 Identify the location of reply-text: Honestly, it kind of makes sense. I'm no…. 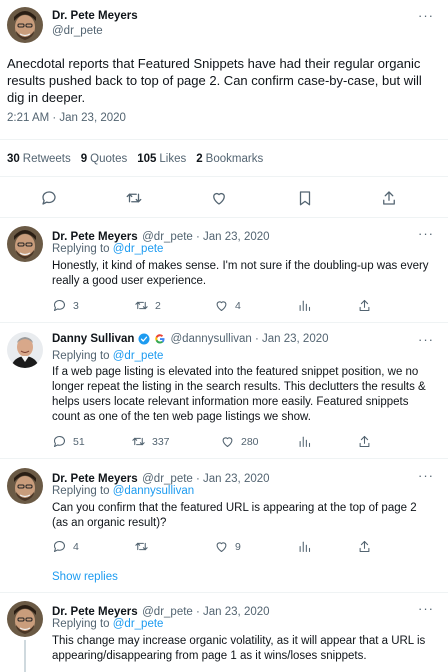
(240, 273).